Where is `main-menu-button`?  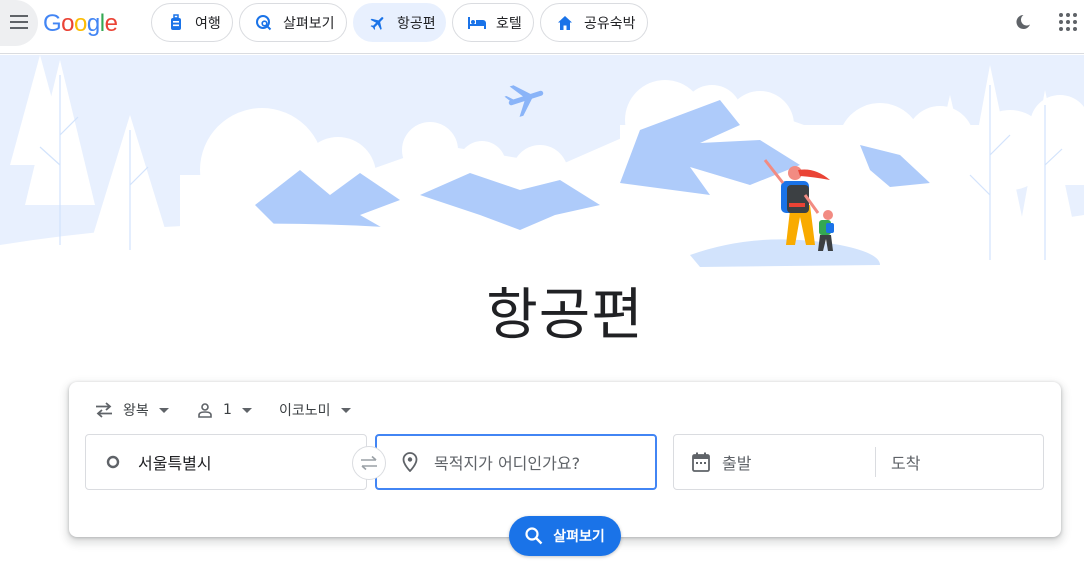
main-menu-button is located at coordinates (19, 23).